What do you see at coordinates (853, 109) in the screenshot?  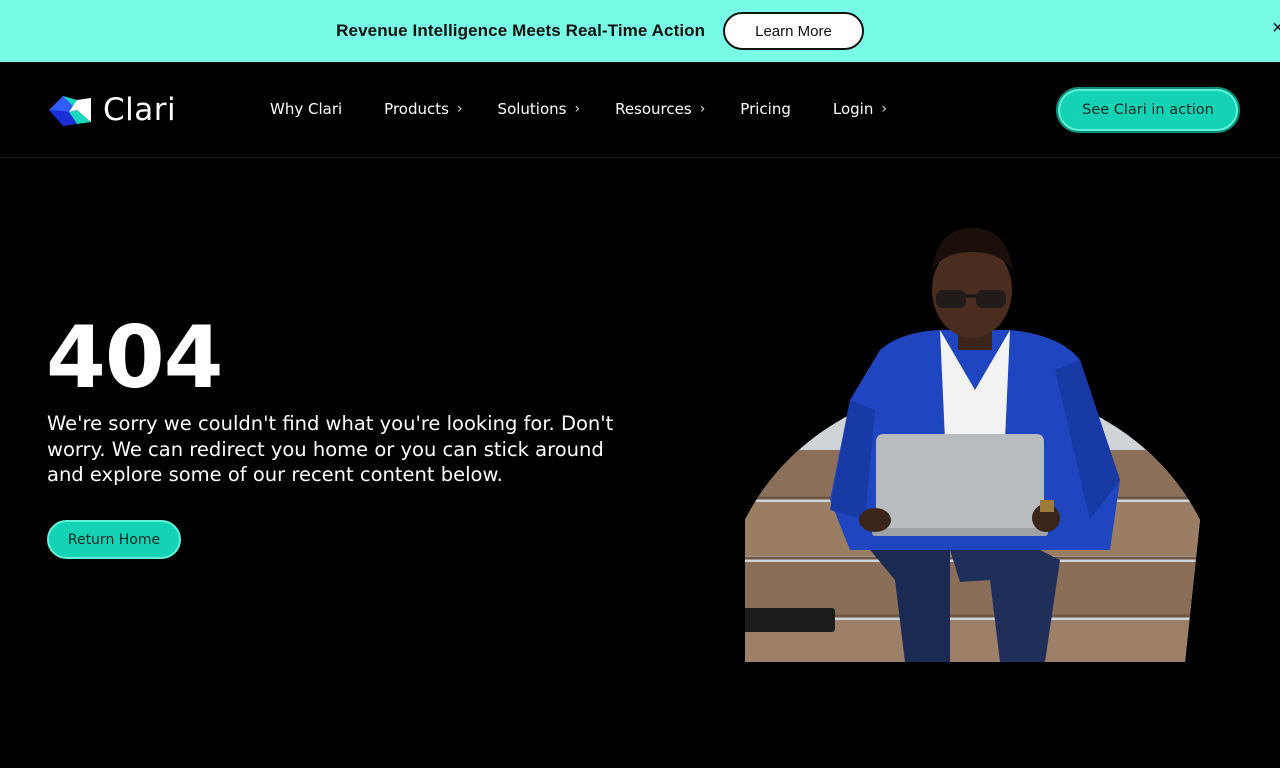 I see `nav-item-label: Login` at bounding box center [853, 109].